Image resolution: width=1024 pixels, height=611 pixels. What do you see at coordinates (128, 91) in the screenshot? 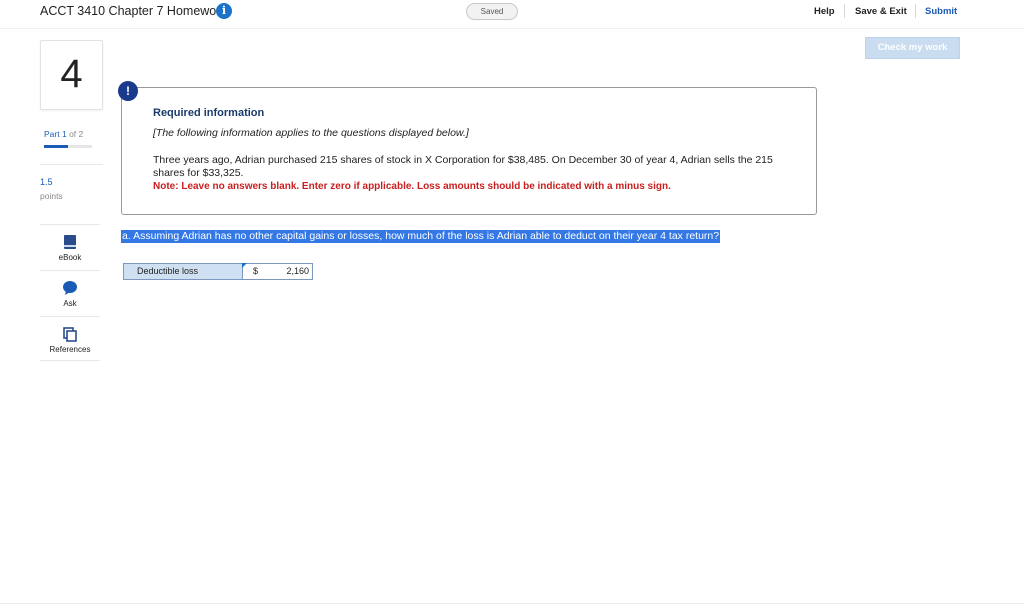
I see `alert-icon: !` at bounding box center [128, 91].